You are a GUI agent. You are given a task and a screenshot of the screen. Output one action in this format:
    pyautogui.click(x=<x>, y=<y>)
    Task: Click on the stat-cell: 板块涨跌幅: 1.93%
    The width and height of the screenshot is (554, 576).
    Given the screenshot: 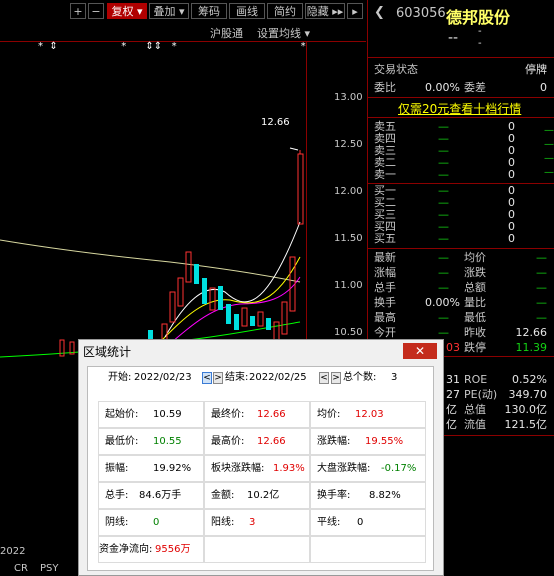 What is the action you would take?
    pyautogui.click(x=257, y=468)
    